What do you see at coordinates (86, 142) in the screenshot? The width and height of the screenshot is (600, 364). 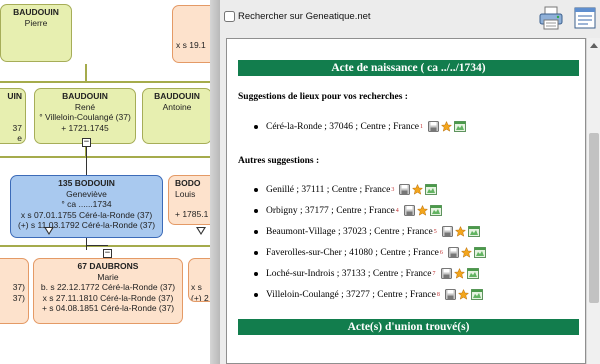 I see `collapse-toggle-parents: −` at bounding box center [86, 142].